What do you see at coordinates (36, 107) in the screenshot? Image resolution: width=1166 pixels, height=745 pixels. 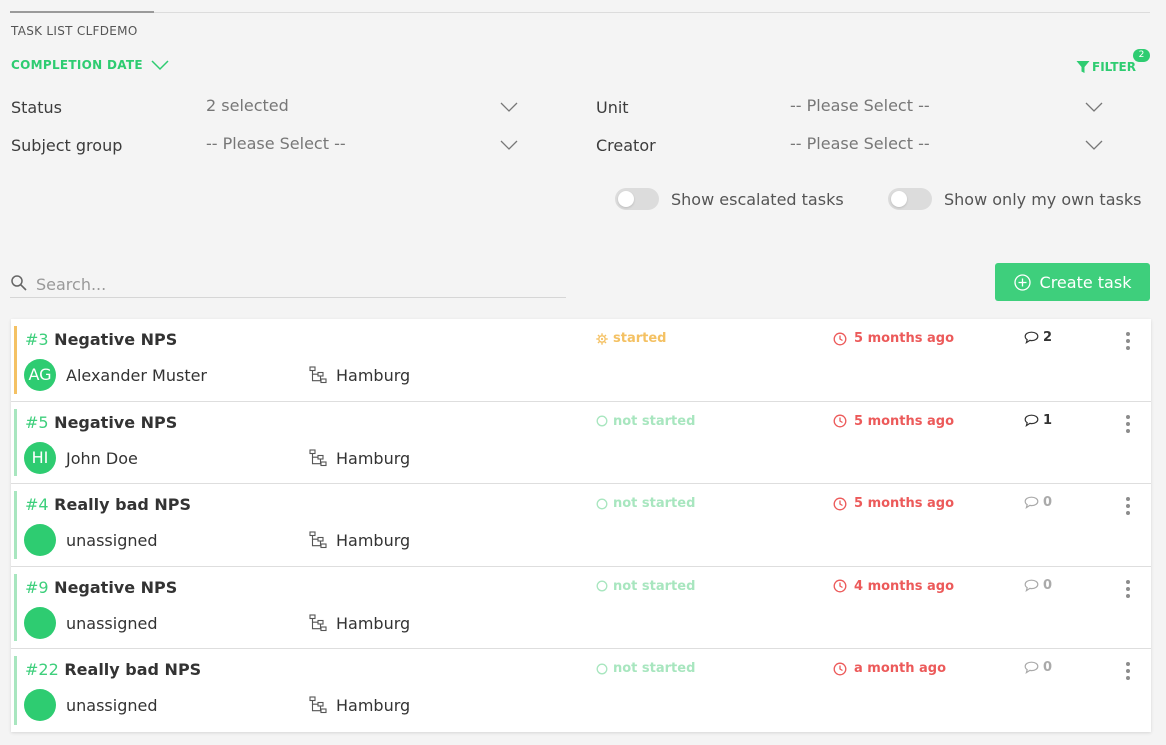 I see `status-filter-label: Status` at bounding box center [36, 107].